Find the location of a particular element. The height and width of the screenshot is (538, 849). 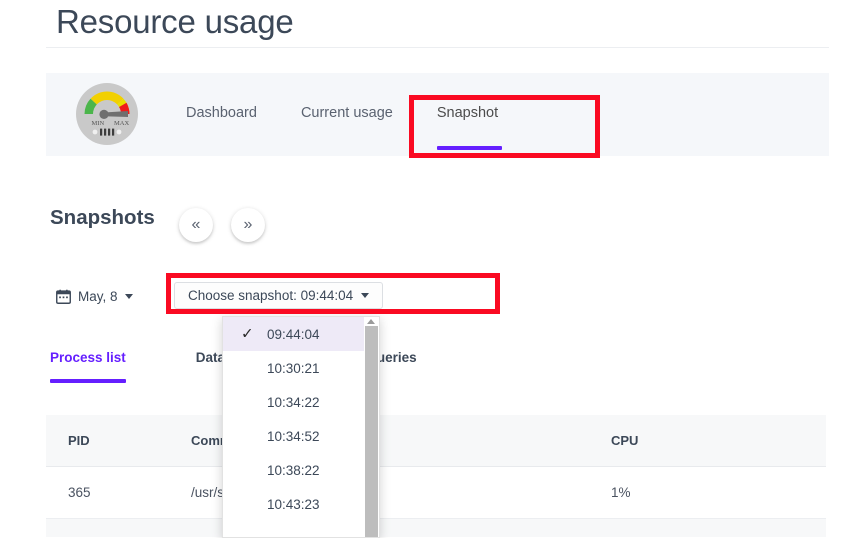

dropdown-item-4: 10:38:22 is located at coordinates (301, 470).